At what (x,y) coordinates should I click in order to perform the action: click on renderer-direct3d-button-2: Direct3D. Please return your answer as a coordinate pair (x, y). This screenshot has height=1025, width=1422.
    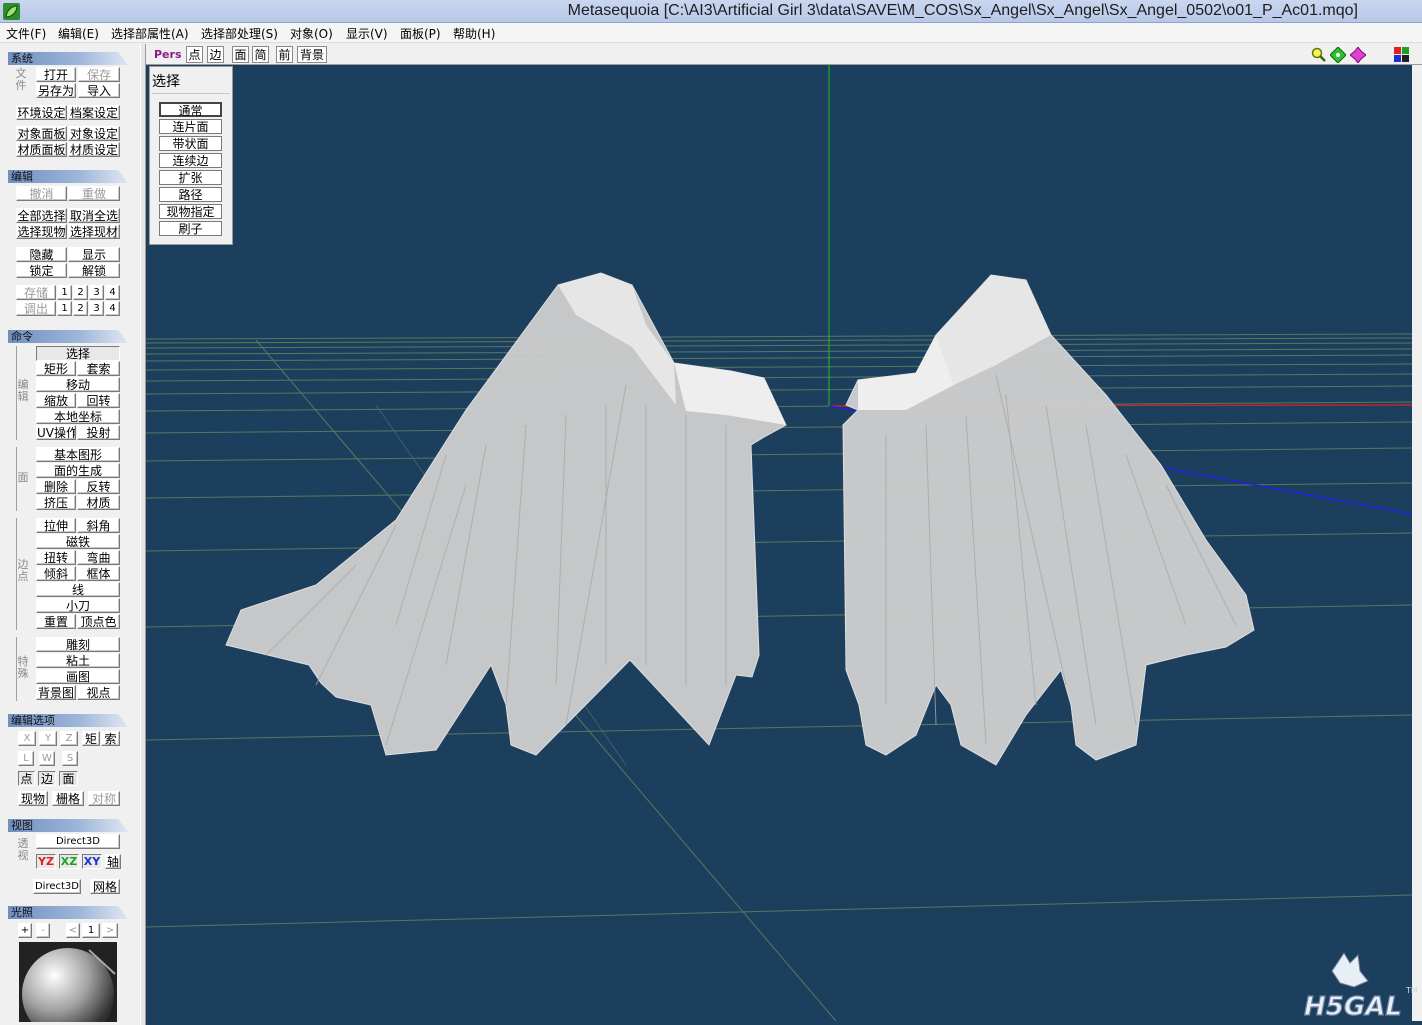
    Looking at the image, I should click on (57, 886).